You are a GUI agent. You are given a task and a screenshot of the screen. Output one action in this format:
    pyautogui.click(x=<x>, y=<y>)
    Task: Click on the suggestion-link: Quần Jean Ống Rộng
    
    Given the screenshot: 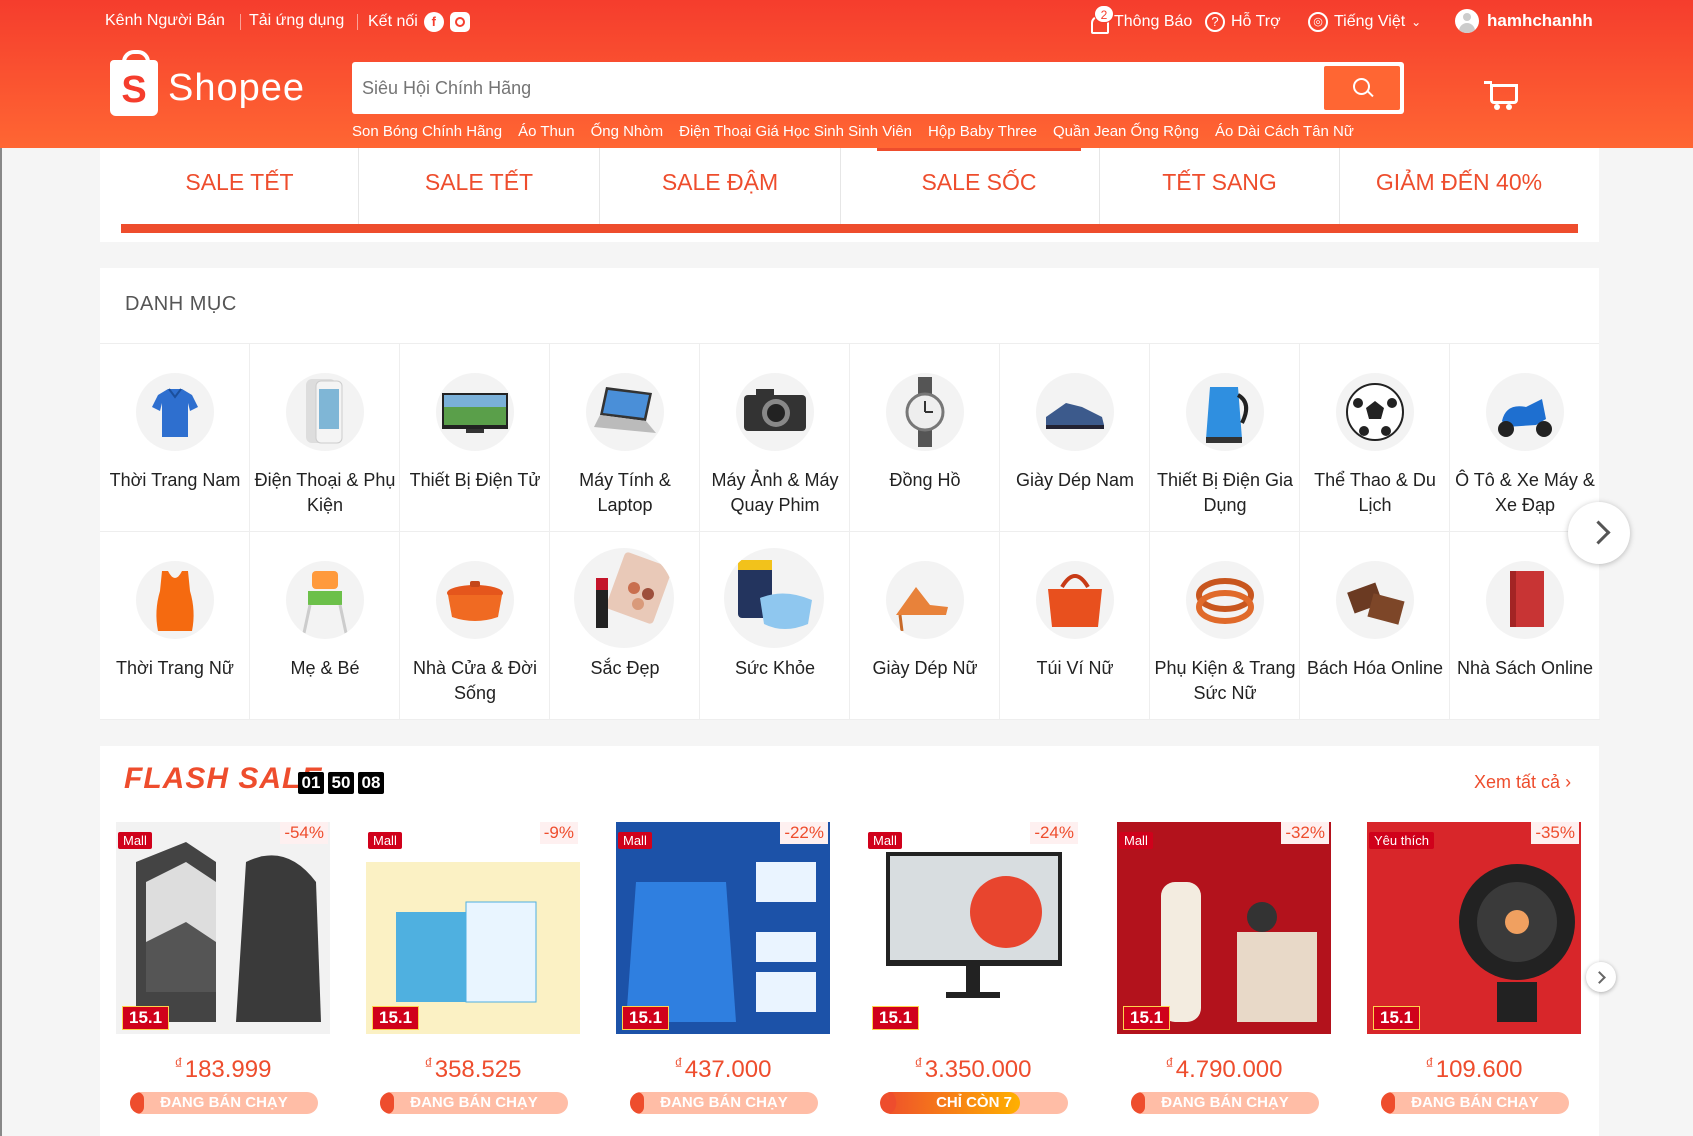 What is the action you would take?
    pyautogui.click(x=1126, y=131)
    